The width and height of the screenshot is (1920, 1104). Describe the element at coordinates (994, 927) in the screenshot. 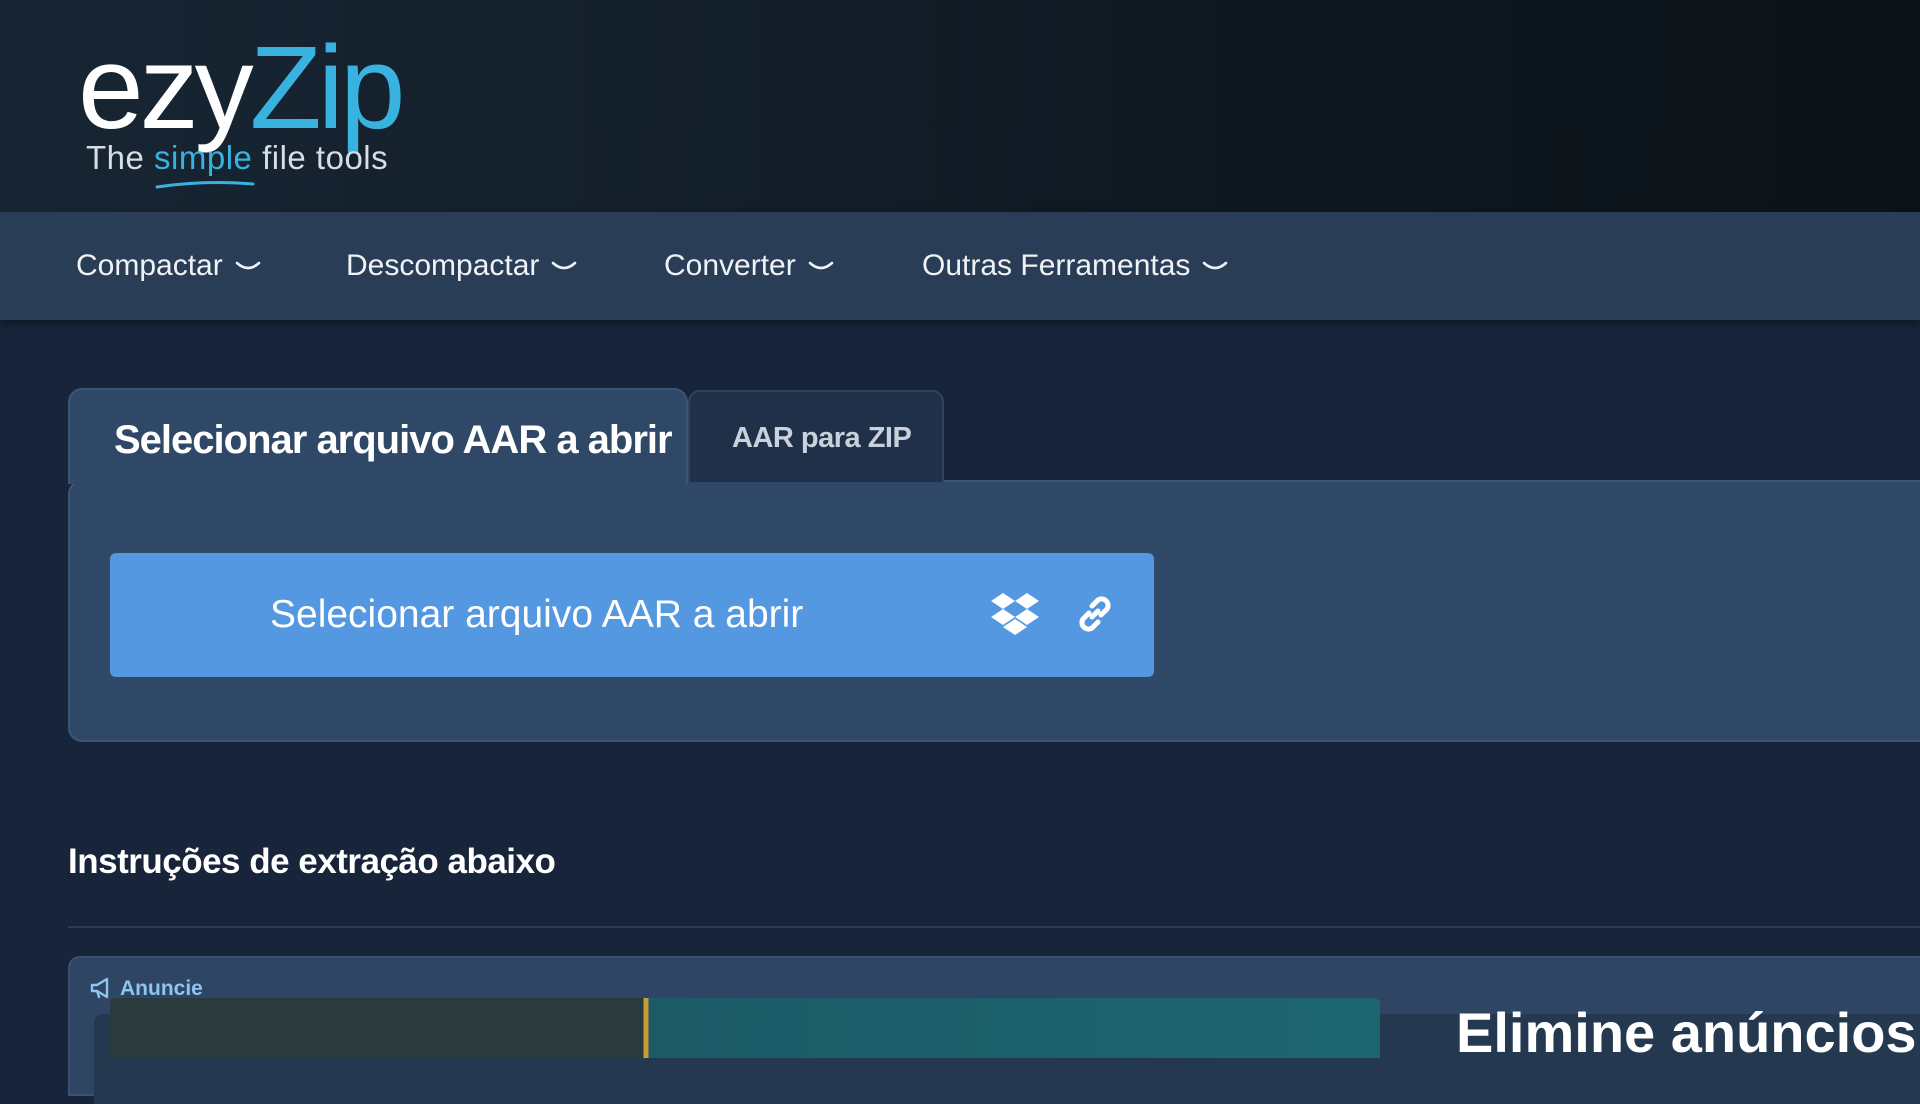

I see `section-divider` at that location.